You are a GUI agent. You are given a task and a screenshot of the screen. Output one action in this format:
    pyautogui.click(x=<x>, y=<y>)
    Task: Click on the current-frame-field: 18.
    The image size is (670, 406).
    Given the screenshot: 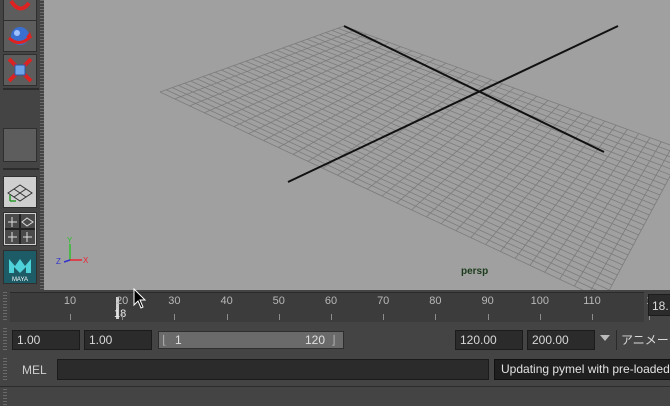 What is the action you would take?
    pyautogui.click(x=659, y=305)
    